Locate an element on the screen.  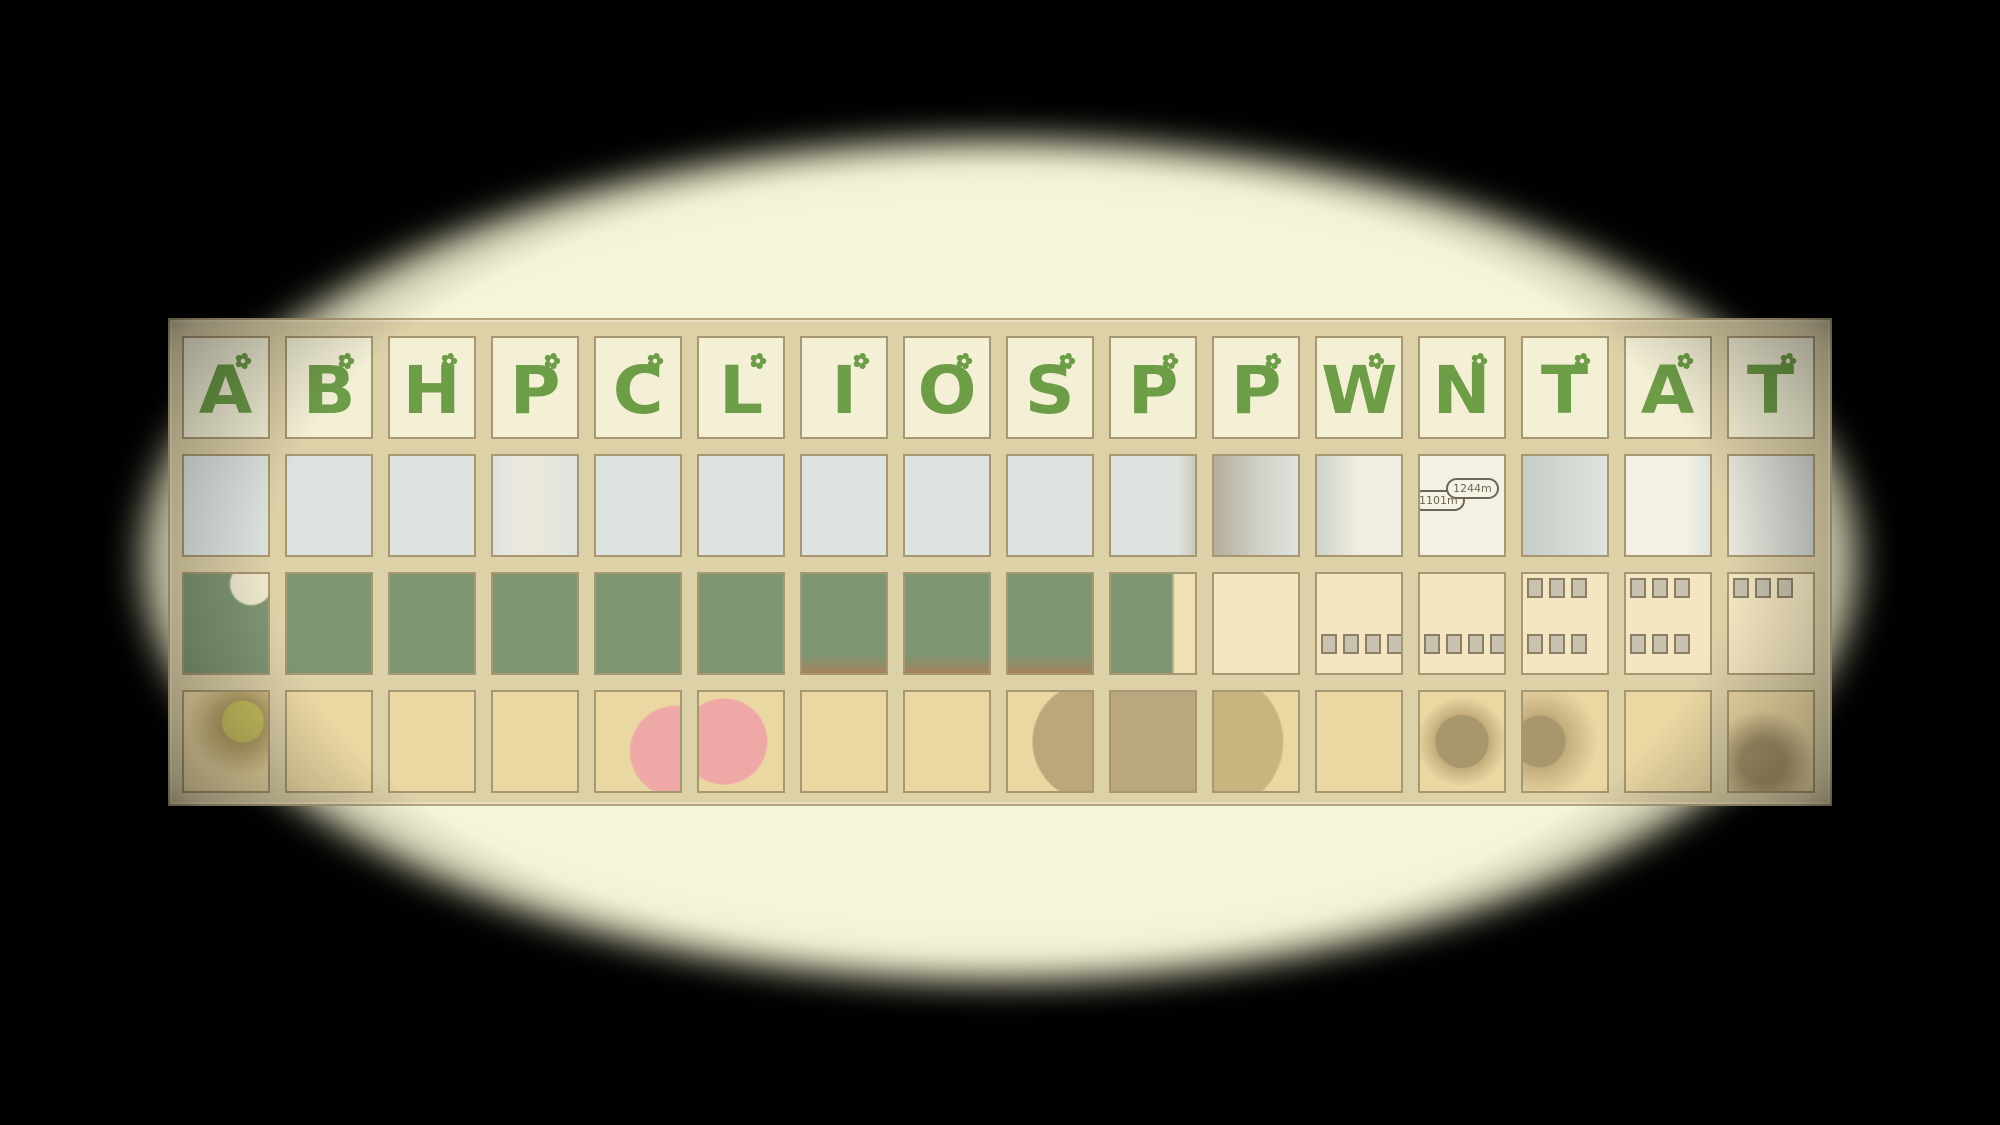
map-tile: 1101m 1244m is located at coordinates (1462, 505).